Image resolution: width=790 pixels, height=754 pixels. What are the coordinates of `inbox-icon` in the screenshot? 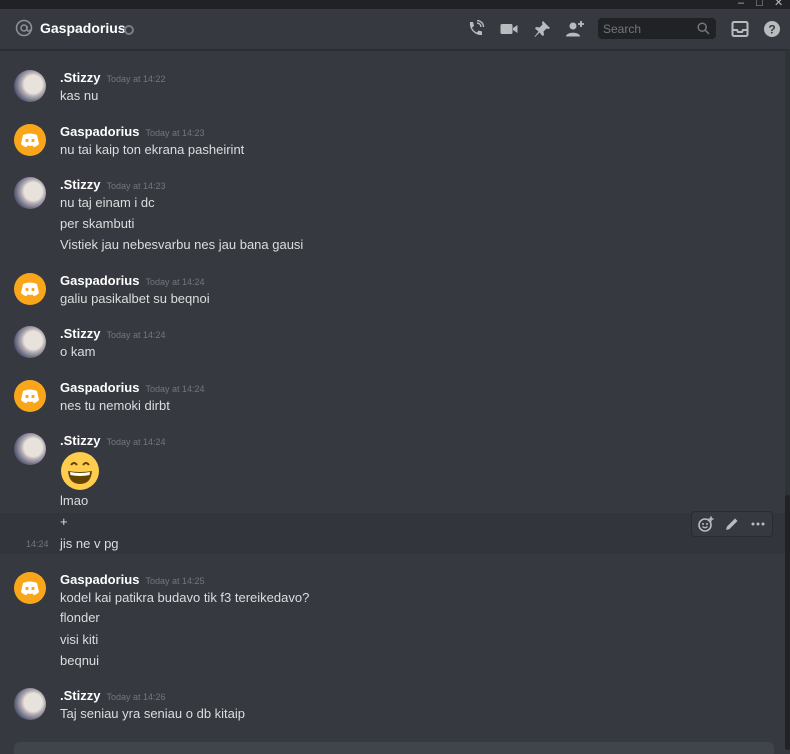 It's located at (740, 29).